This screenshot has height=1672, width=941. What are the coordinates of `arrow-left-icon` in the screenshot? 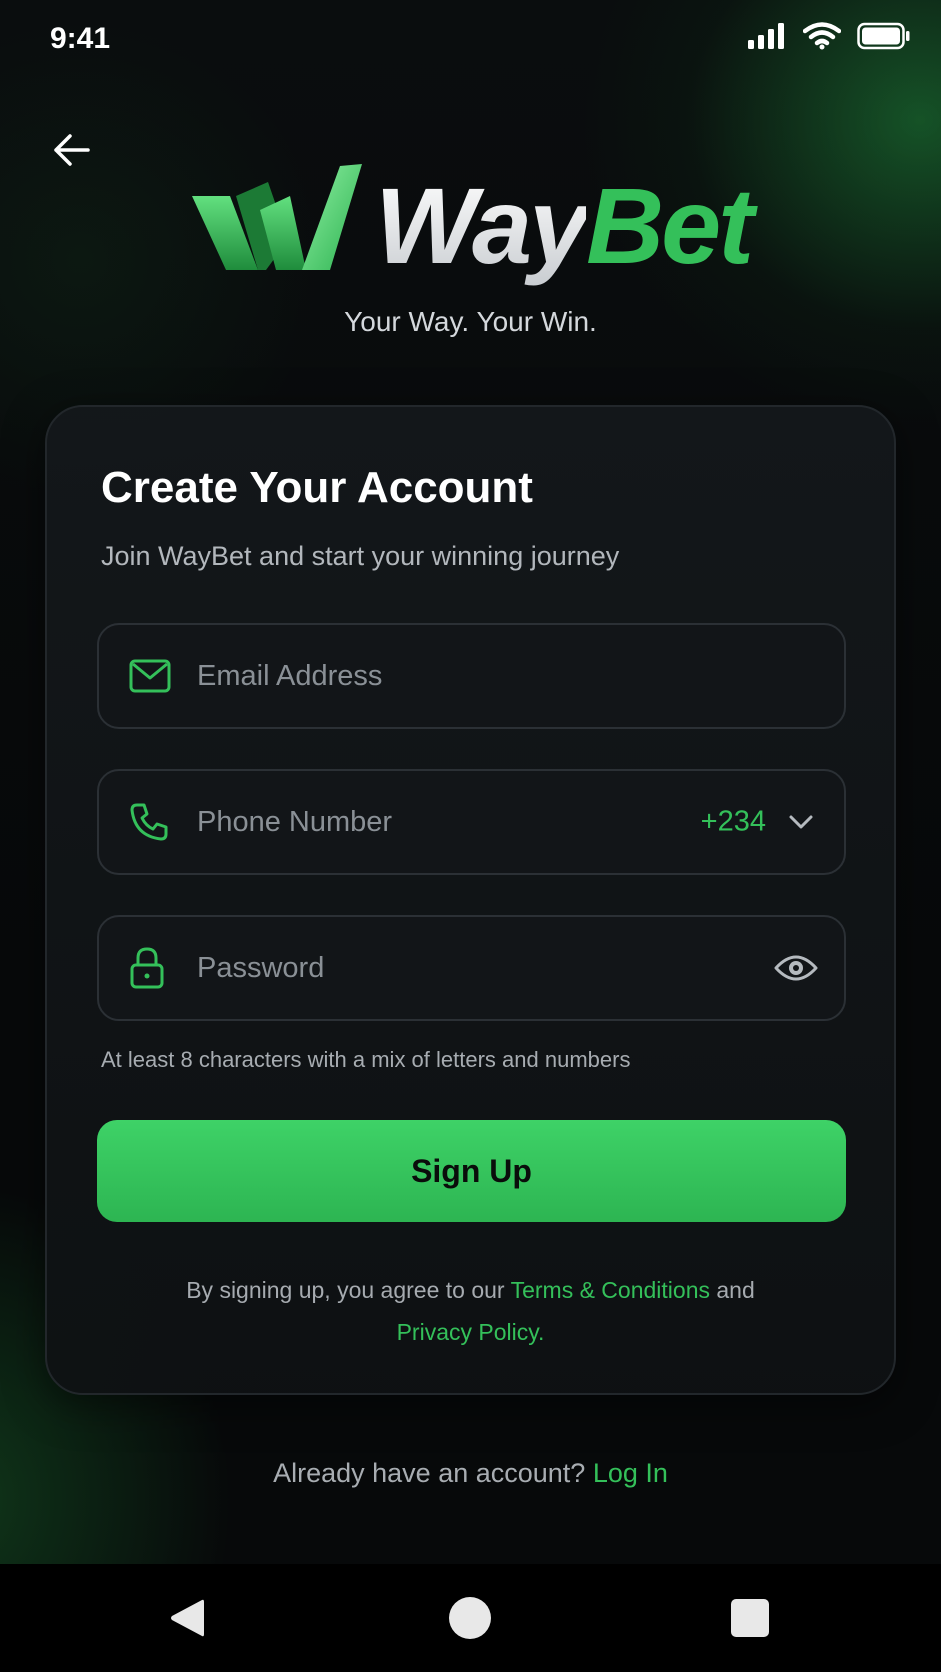 It's located at (72, 152).